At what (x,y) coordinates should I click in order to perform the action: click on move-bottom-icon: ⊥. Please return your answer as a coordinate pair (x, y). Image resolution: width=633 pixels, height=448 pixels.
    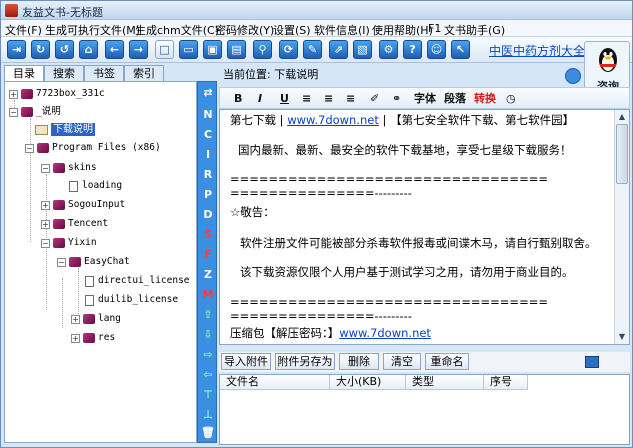
    Looking at the image, I should click on (208, 414).